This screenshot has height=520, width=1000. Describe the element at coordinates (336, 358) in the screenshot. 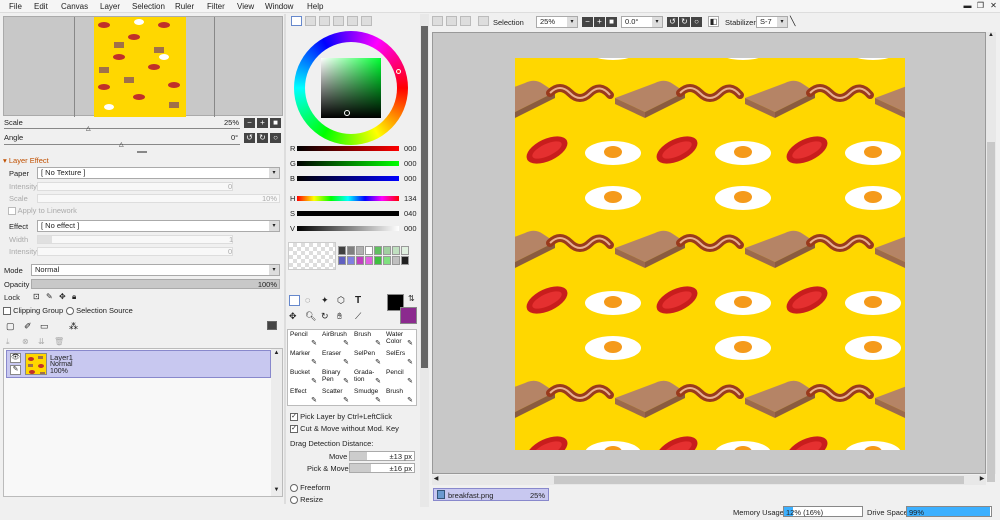

I see `tool-eraser-button: Eraser ✎` at that location.